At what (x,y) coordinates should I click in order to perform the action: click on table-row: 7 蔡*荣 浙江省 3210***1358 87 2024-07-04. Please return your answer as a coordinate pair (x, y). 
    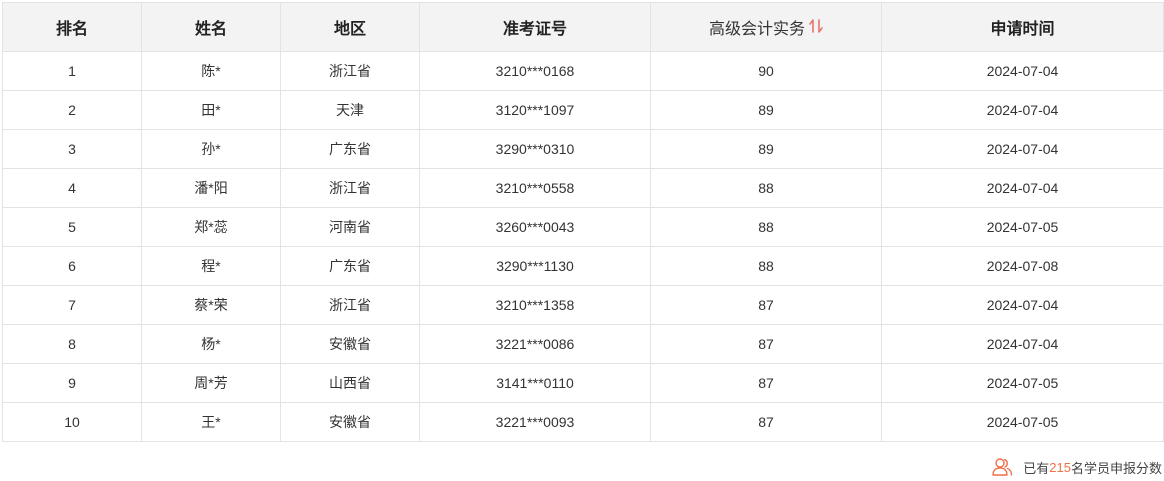
    Looking at the image, I should click on (583, 305).